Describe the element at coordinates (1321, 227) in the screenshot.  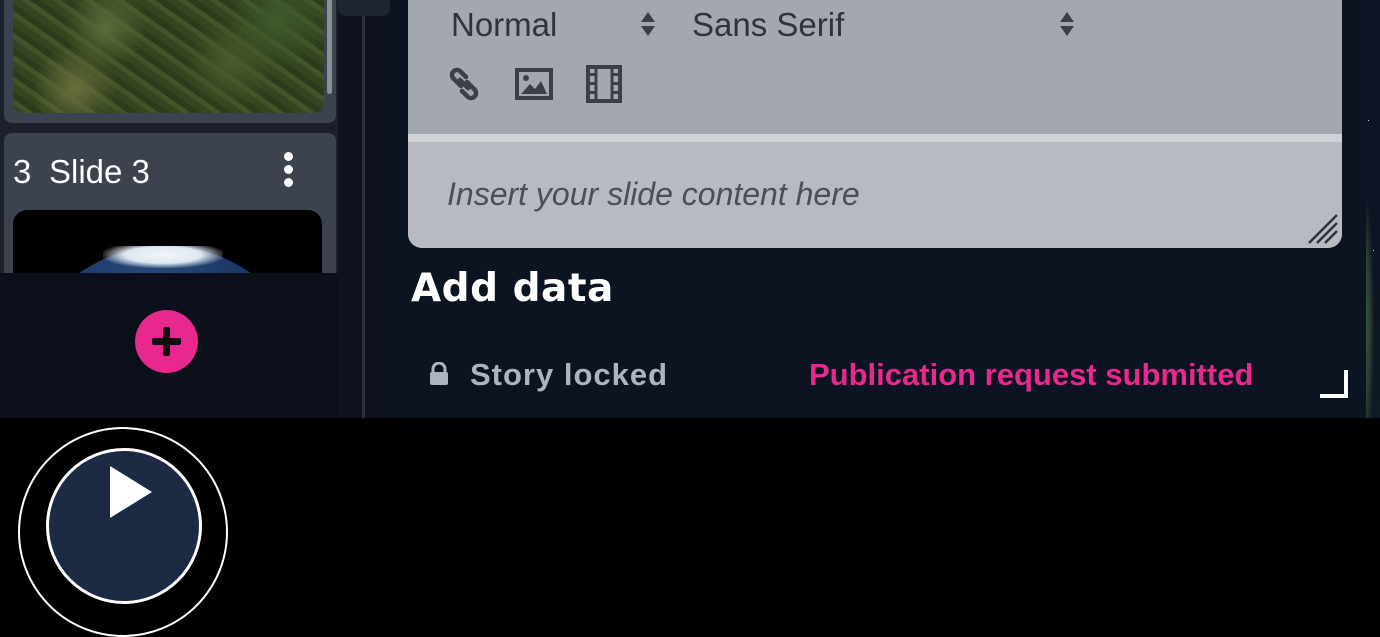
I see `resize-grip-icon` at that location.